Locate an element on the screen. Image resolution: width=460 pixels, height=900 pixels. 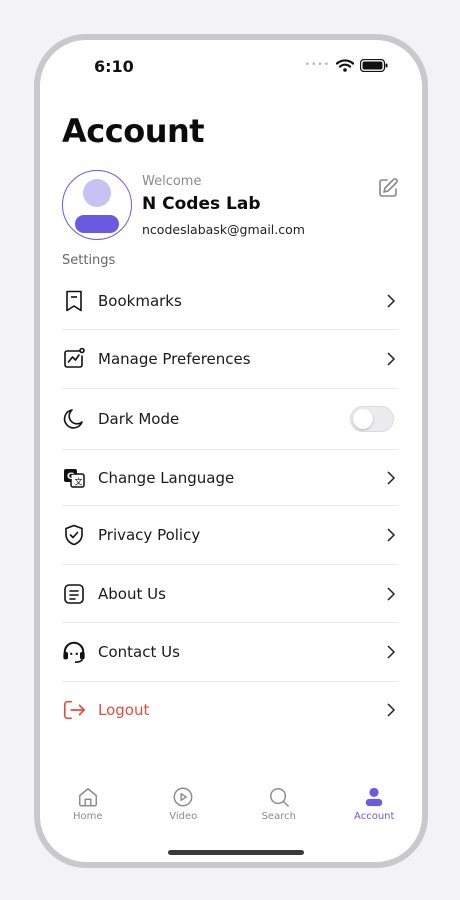
menu-label-bookmarks: Bookmarks is located at coordinates (140, 300).